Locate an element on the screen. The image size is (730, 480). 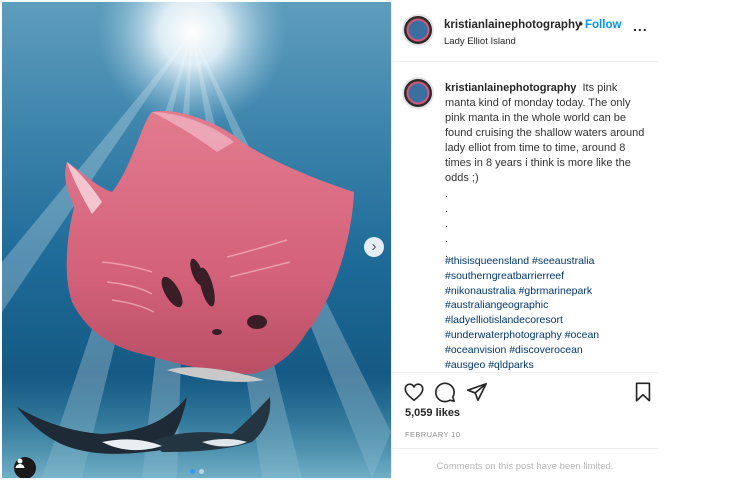
heart-icon is located at coordinates (414, 392).